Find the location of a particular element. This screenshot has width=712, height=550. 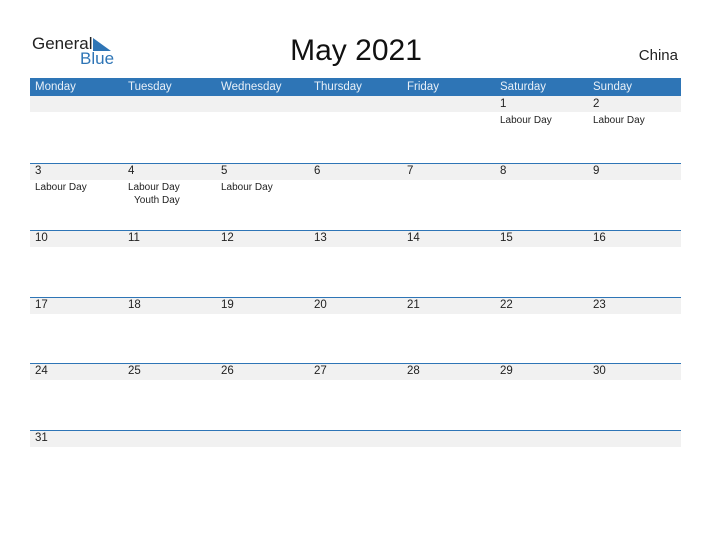

weekday-saturday: Saturday is located at coordinates (523, 87).